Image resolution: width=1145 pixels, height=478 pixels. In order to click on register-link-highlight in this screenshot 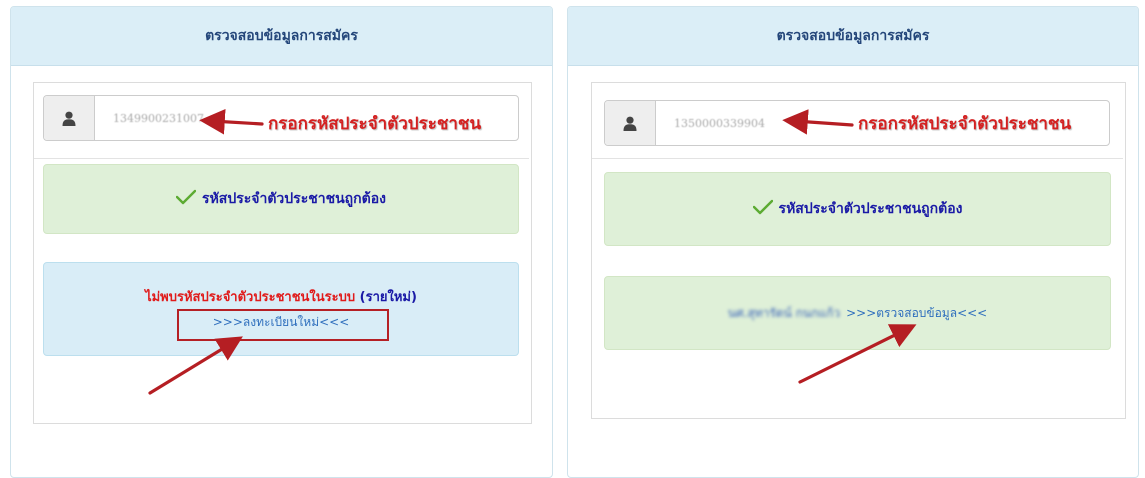, I will do `click(283, 325)`.